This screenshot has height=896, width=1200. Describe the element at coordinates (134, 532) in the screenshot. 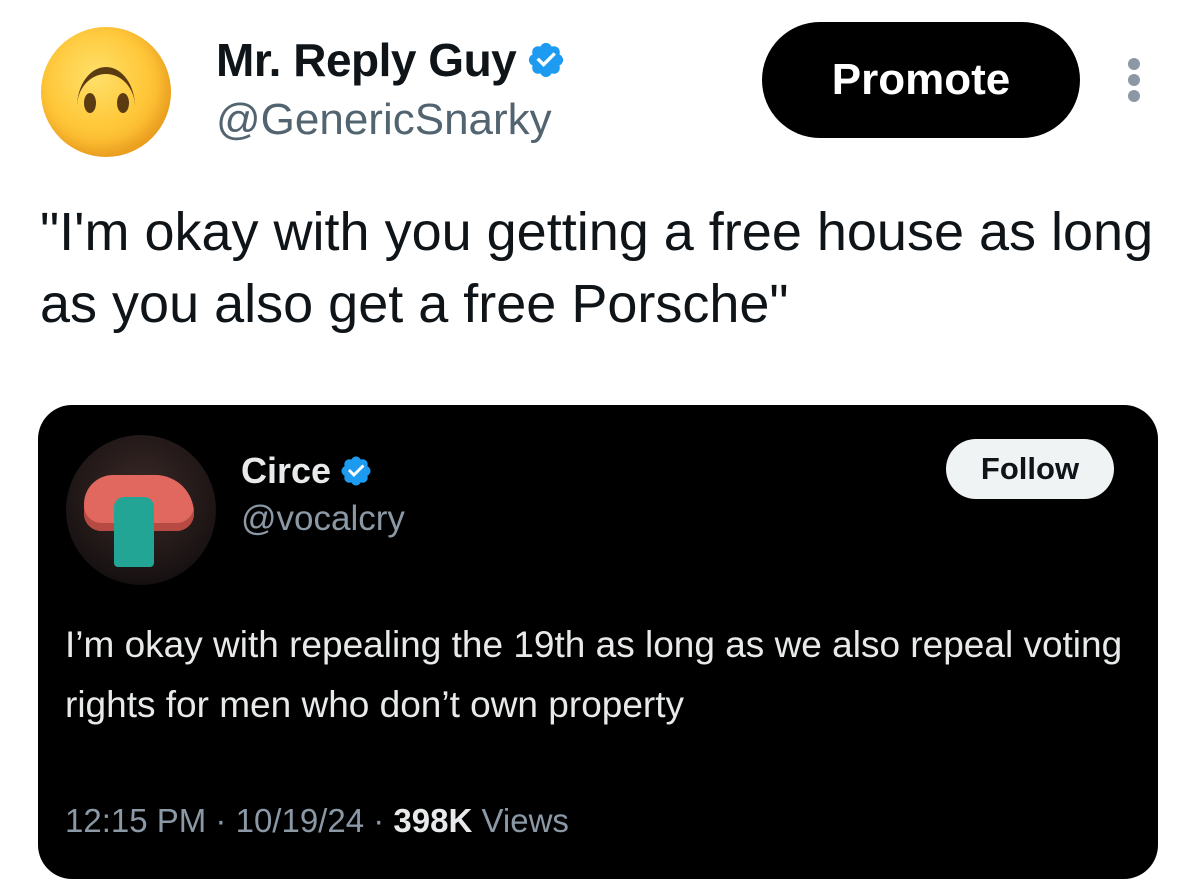

I see `avatar-figure-shape` at that location.